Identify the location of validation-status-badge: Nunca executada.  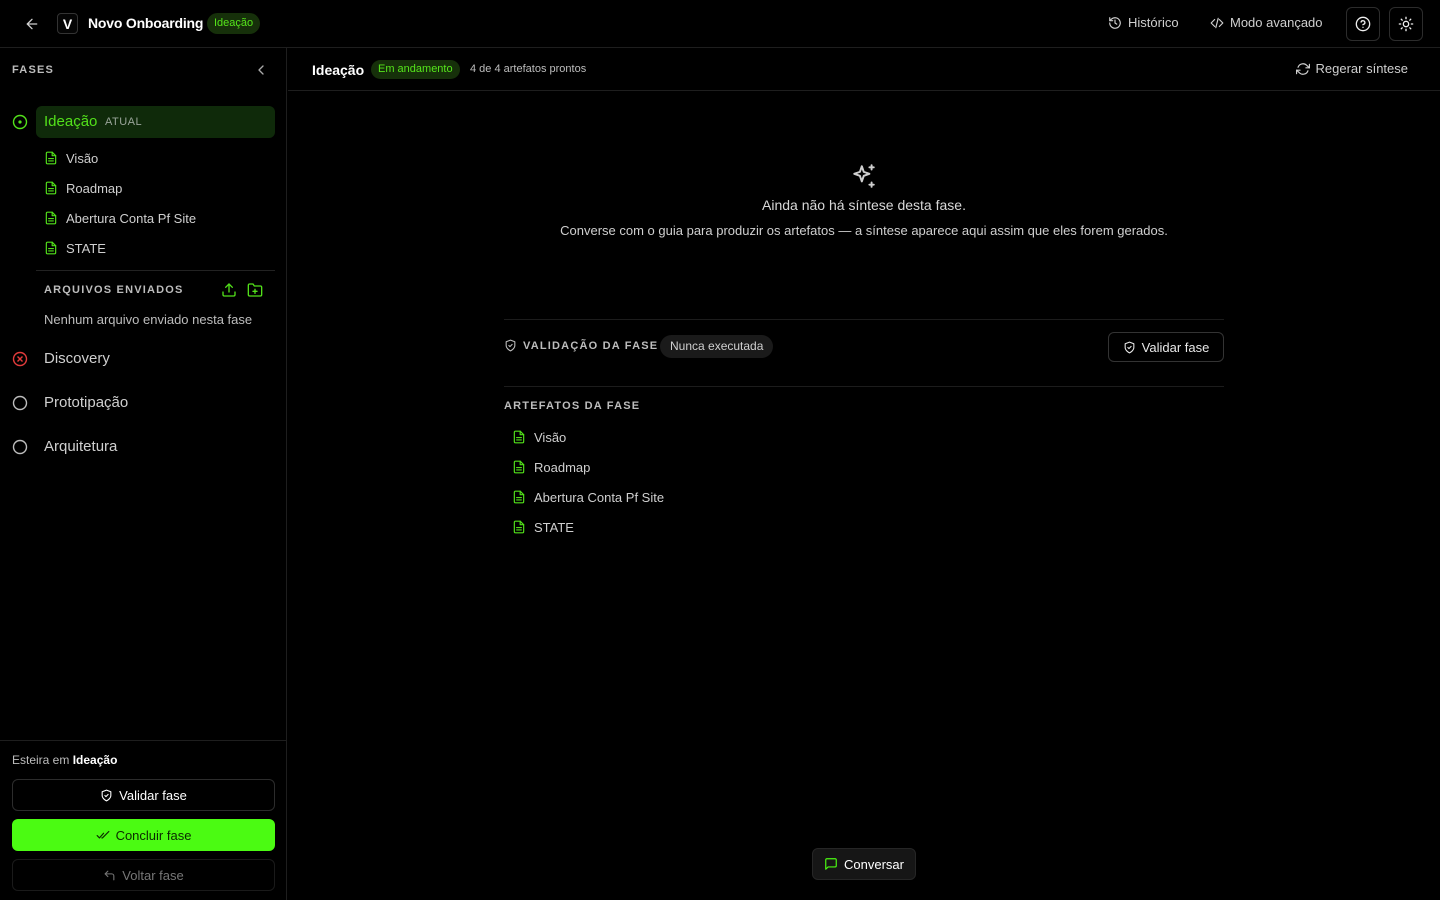
(717, 346).